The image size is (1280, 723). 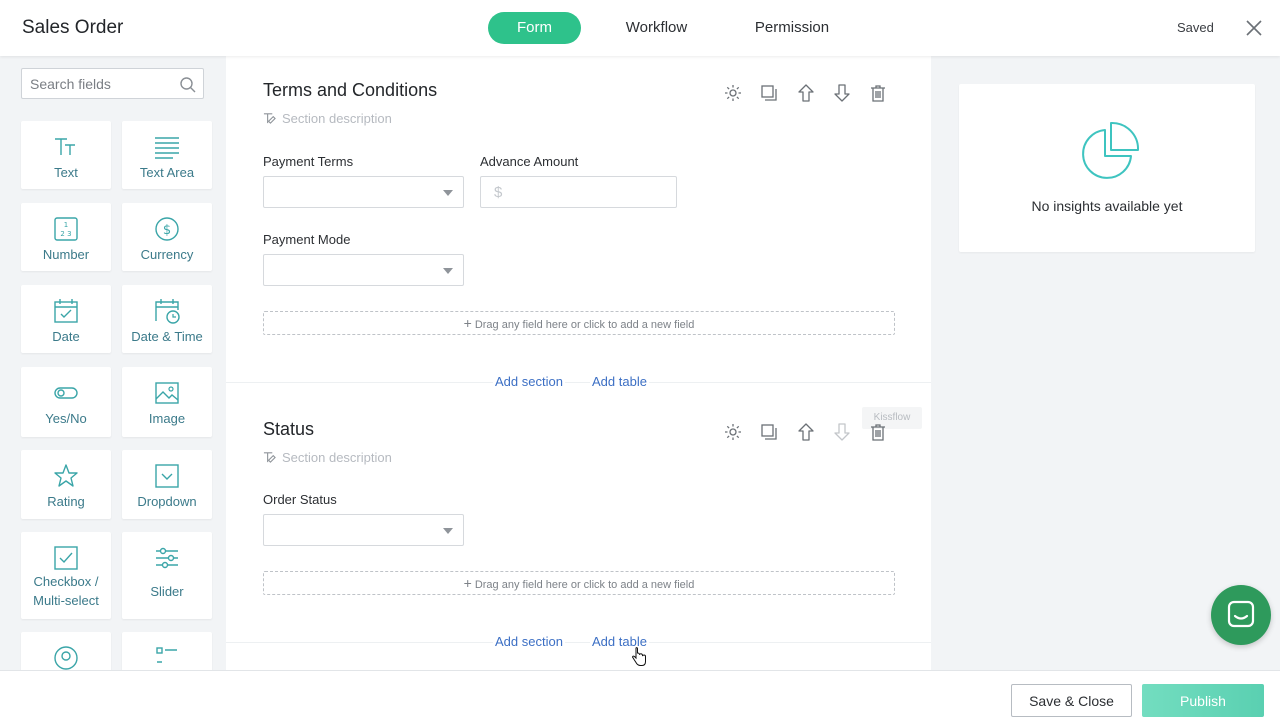 I want to click on field-tile-rating: Rating, so click(x=66, y=484).